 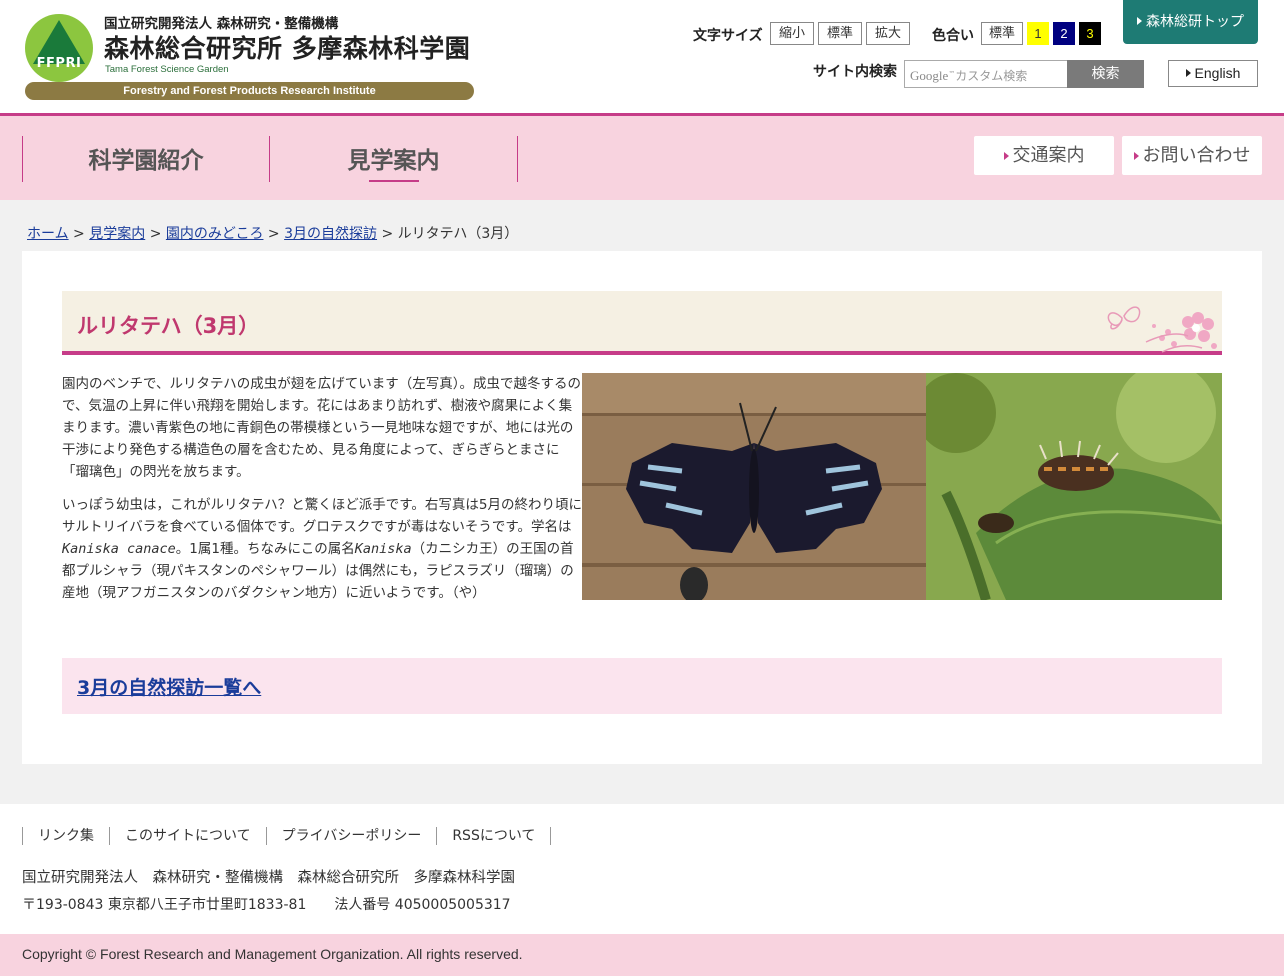 I want to click on ffpri-top-label: 森林総研トップ, so click(x=1195, y=22).